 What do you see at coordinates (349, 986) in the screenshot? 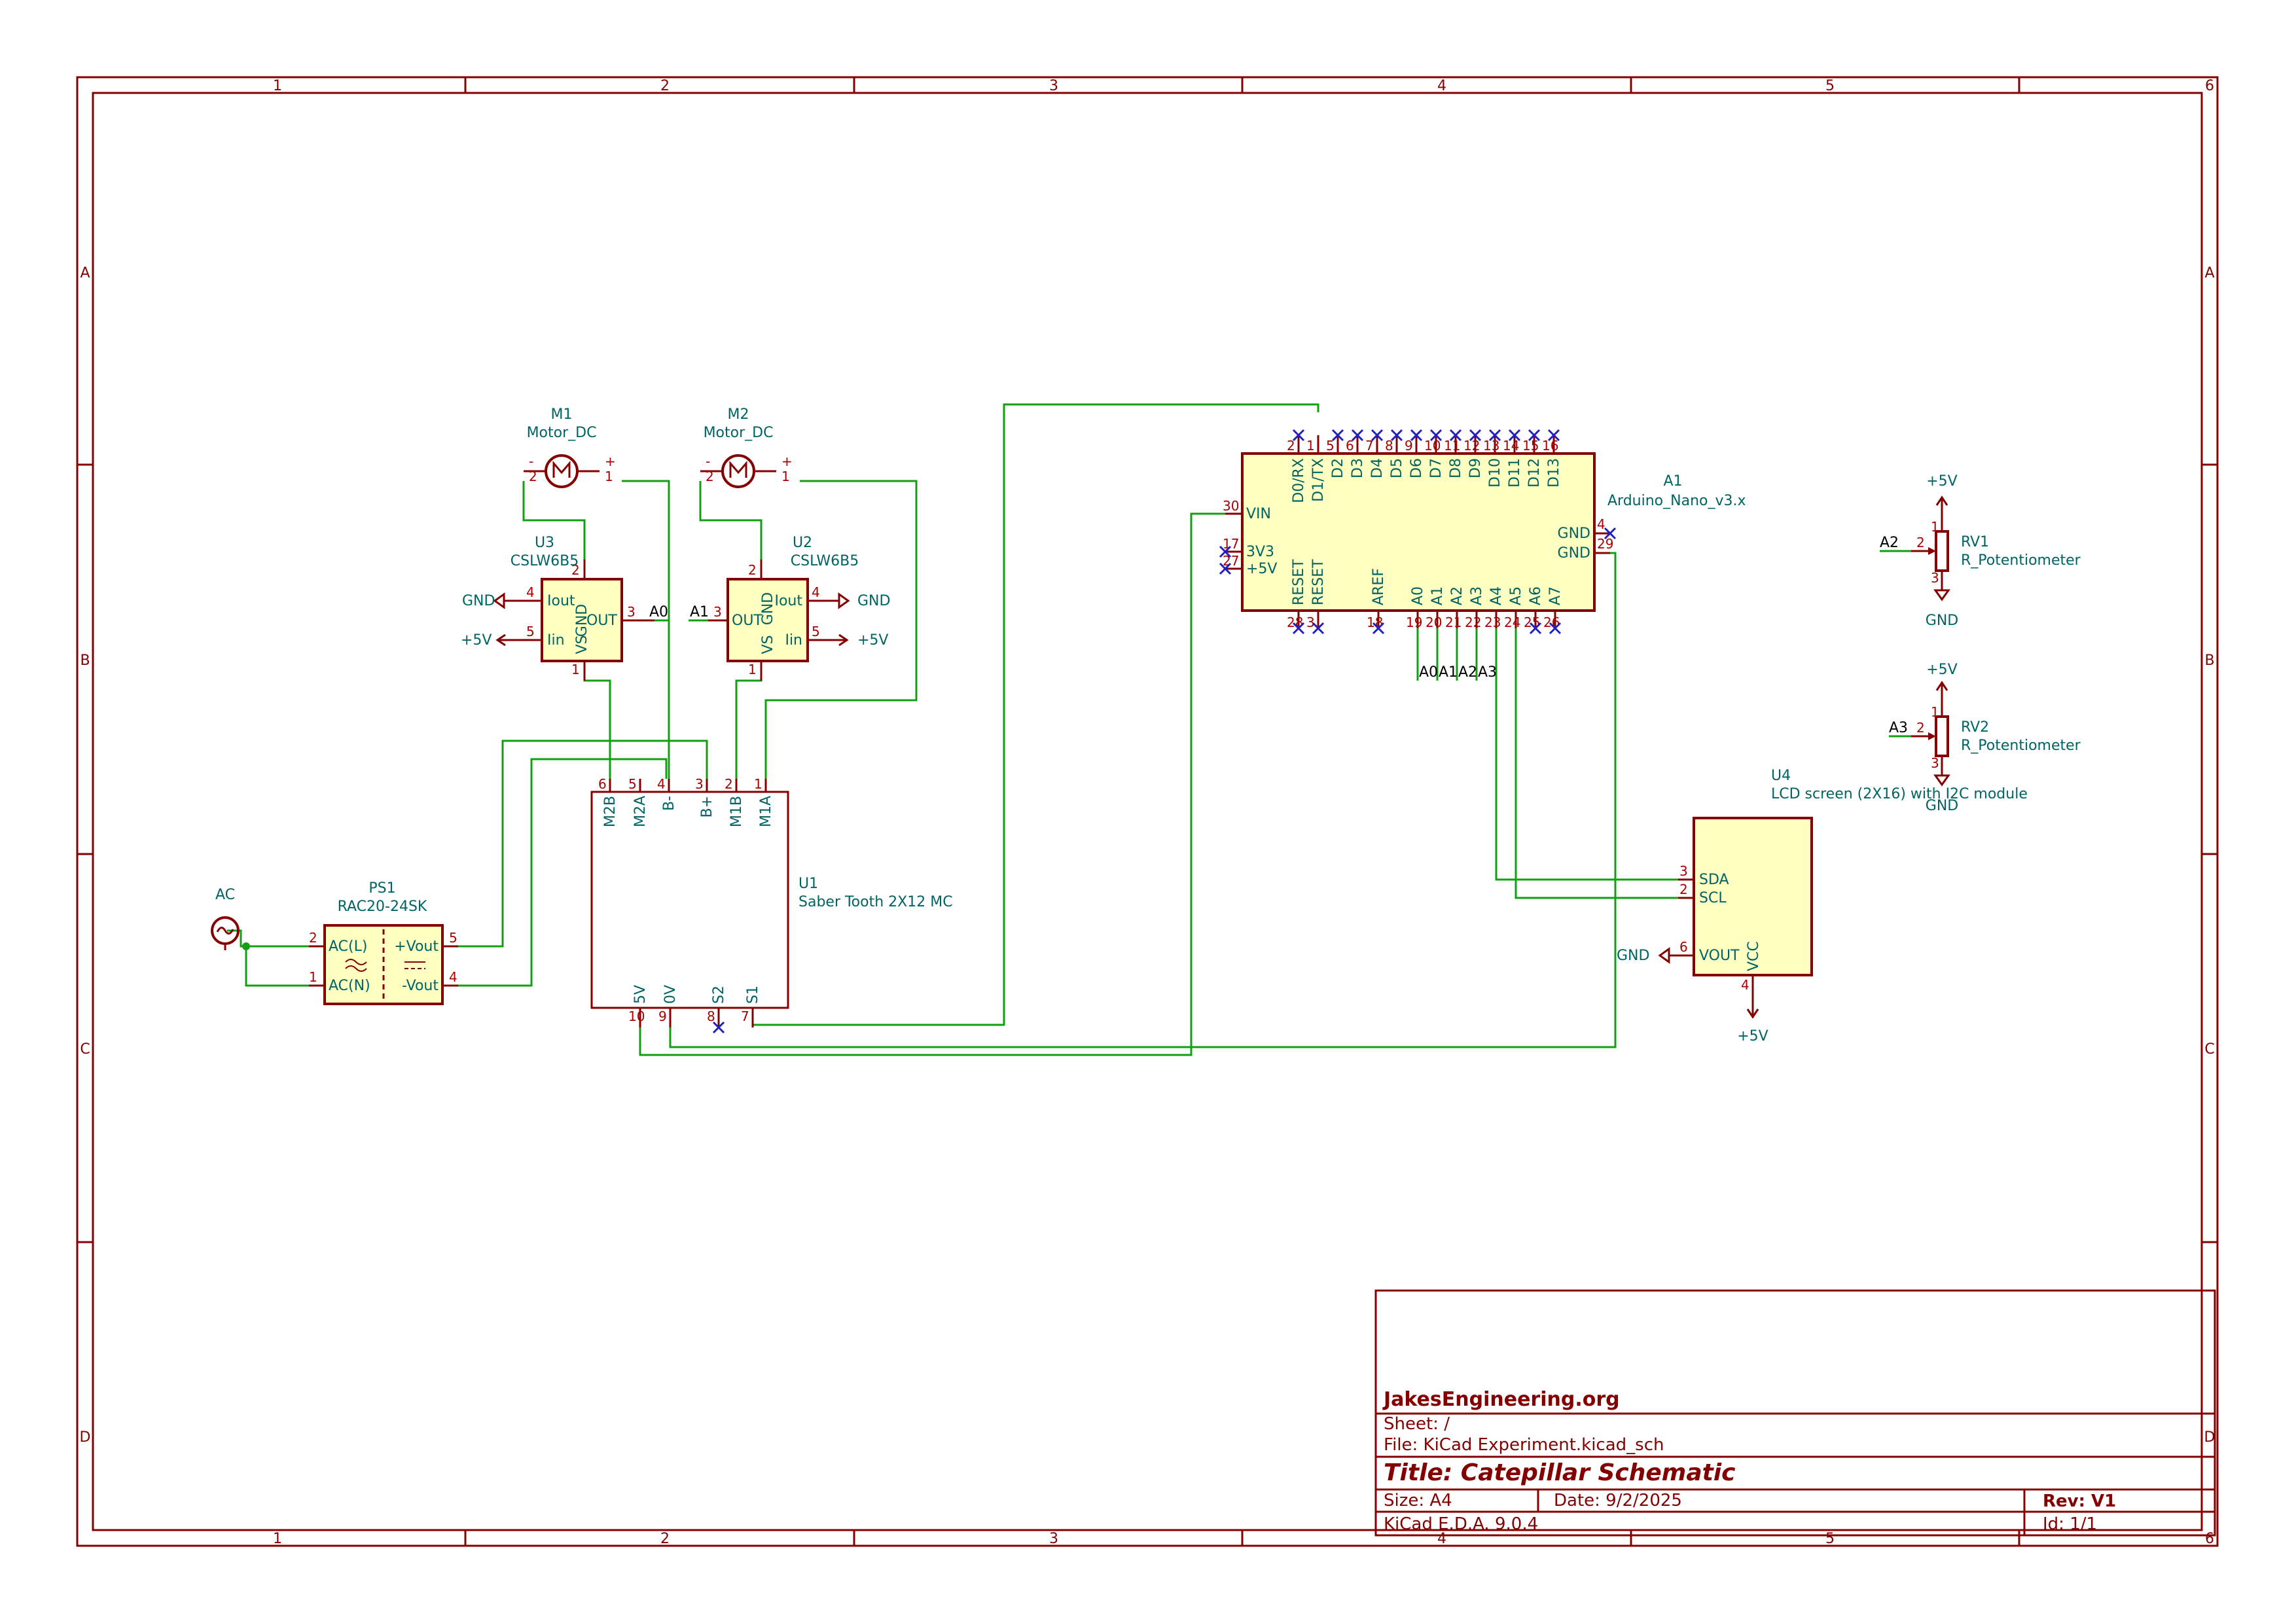
I see `pin-name: AC(N)` at bounding box center [349, 986].